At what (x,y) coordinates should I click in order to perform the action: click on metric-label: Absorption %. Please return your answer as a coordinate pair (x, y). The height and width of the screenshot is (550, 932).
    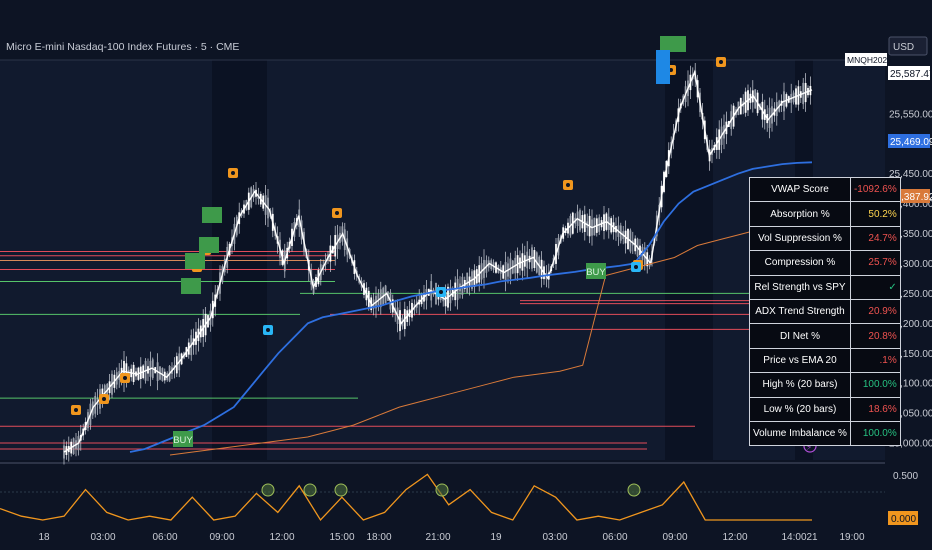
    Looking at the image, I should click on (800, 214).